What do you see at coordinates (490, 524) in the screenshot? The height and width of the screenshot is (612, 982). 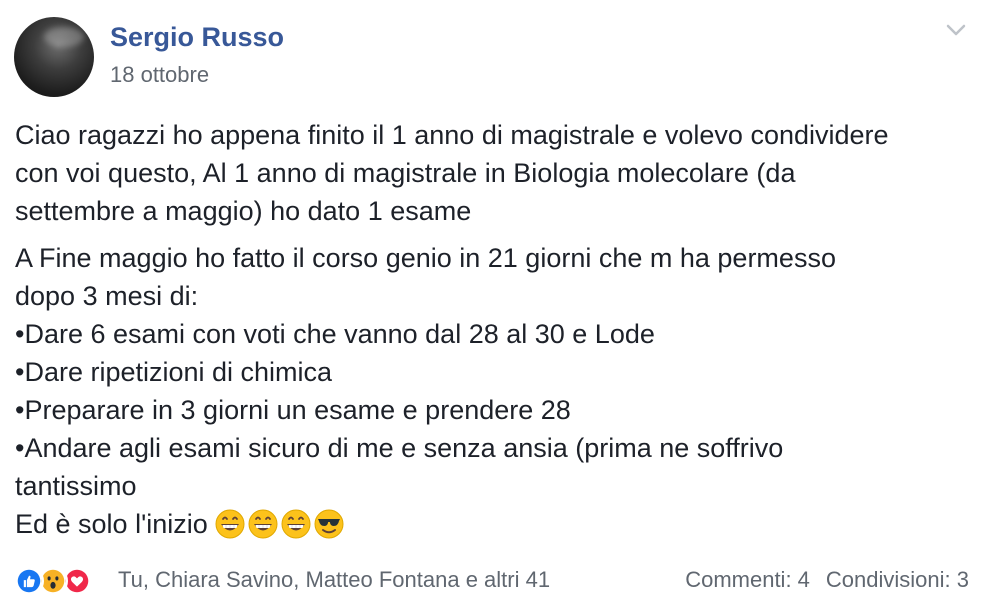 I see `post-last-line: Ed è solo l'inizio` at bounding box center [490, 524].